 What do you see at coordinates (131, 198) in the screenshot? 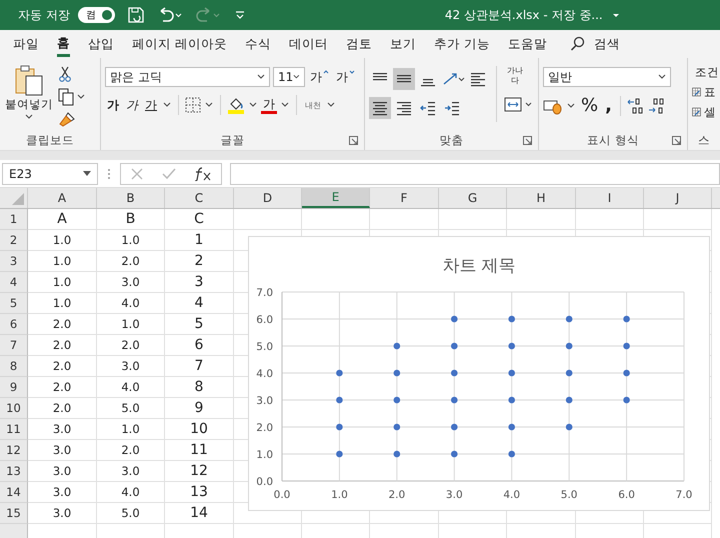
I see `column-header: B` at bounding box center [131, 198].